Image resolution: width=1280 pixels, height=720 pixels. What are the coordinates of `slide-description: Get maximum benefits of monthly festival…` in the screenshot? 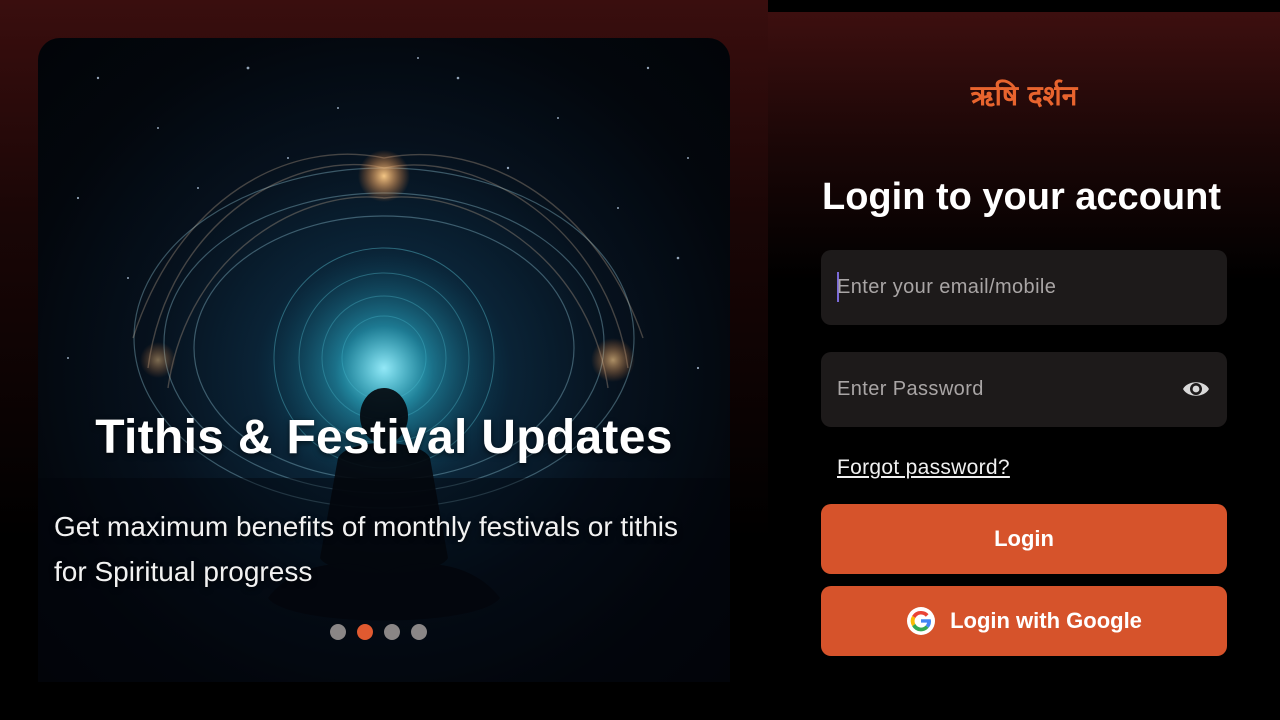 It's located at (366, 549).